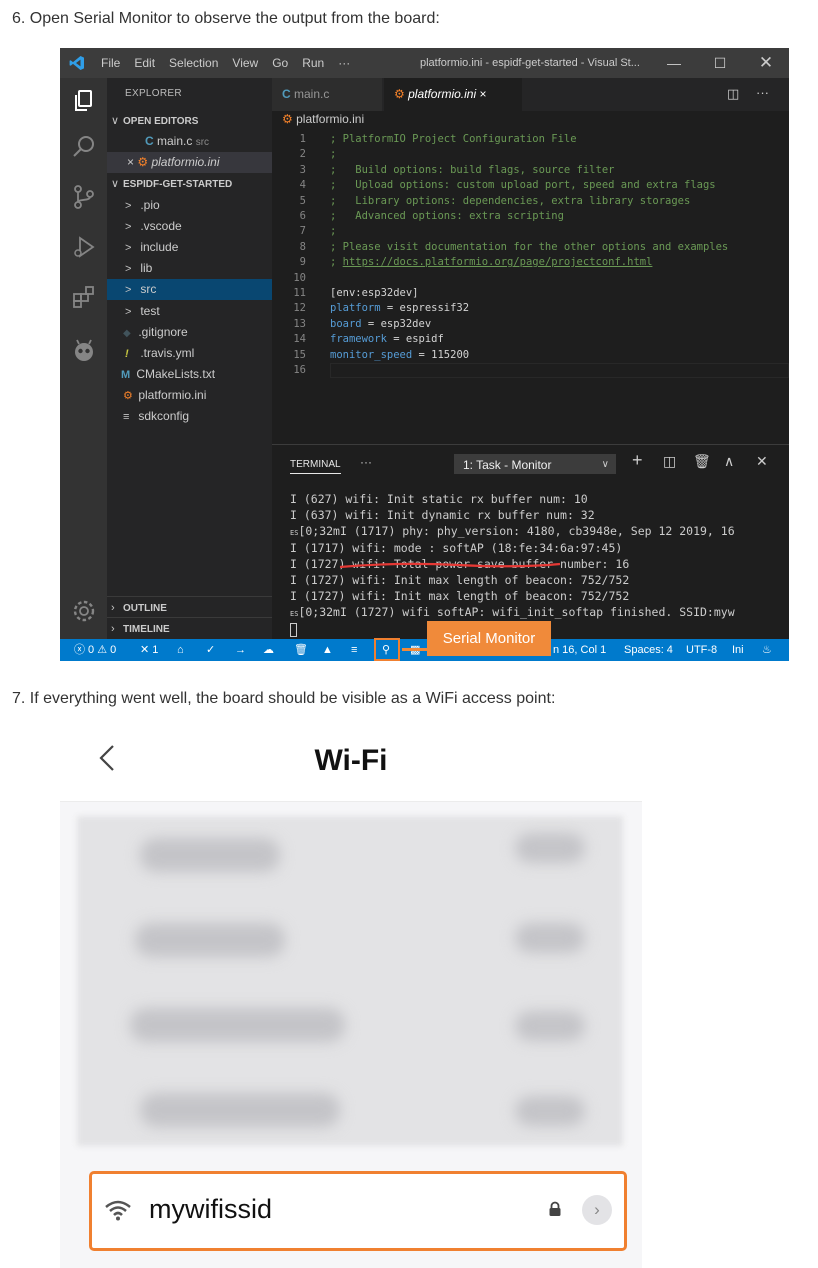 The width and height of the screenshot is (818, 1268). I want to click on tasks-indicator: ✕ 1, so click(149, 650).